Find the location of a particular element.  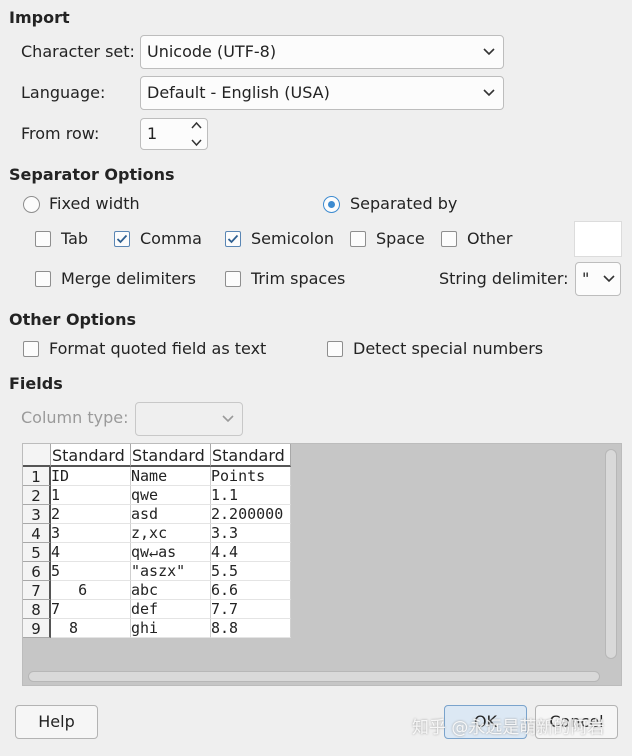

string-delimiter-value: " is located at coordinates (586, 278).